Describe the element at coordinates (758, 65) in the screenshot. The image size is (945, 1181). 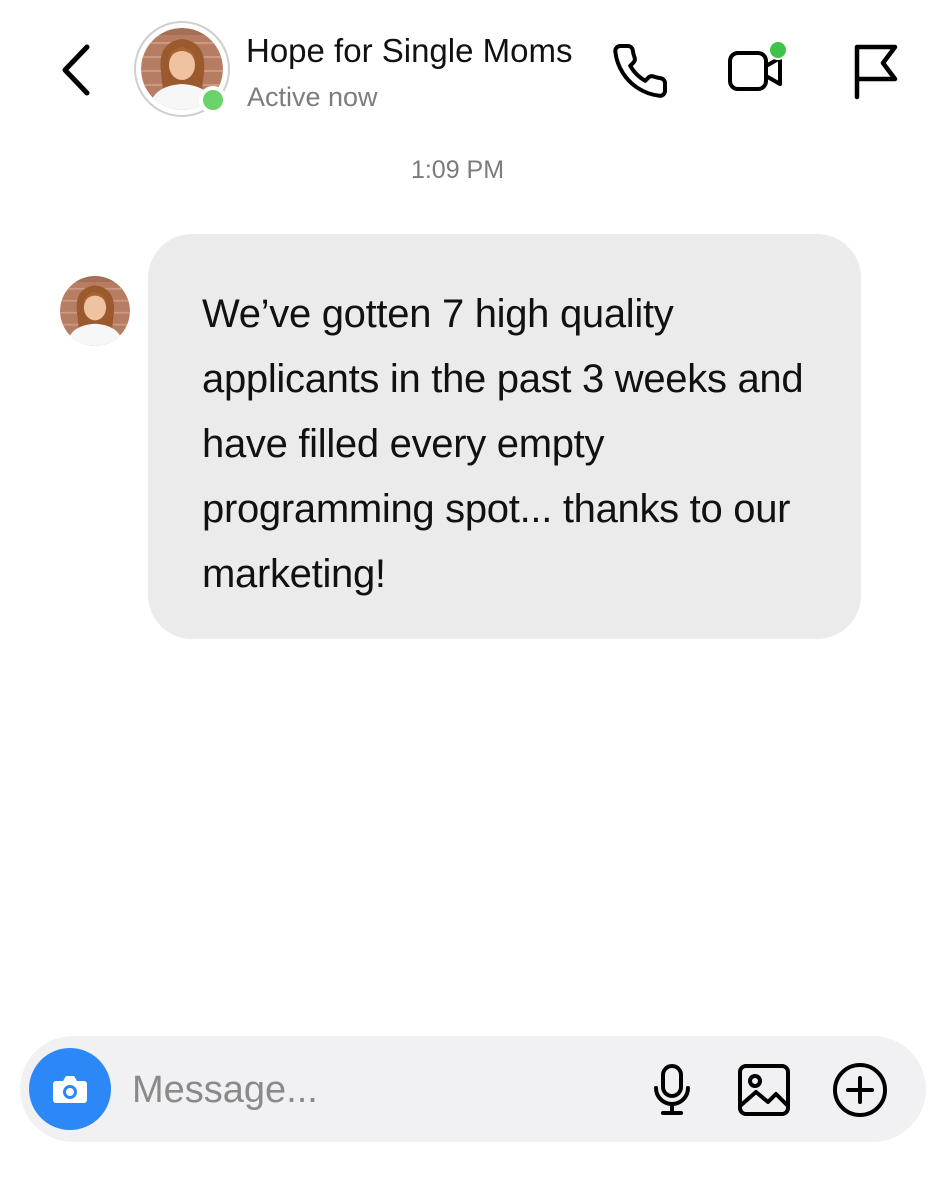
I see `video-camera-icon` at that location.